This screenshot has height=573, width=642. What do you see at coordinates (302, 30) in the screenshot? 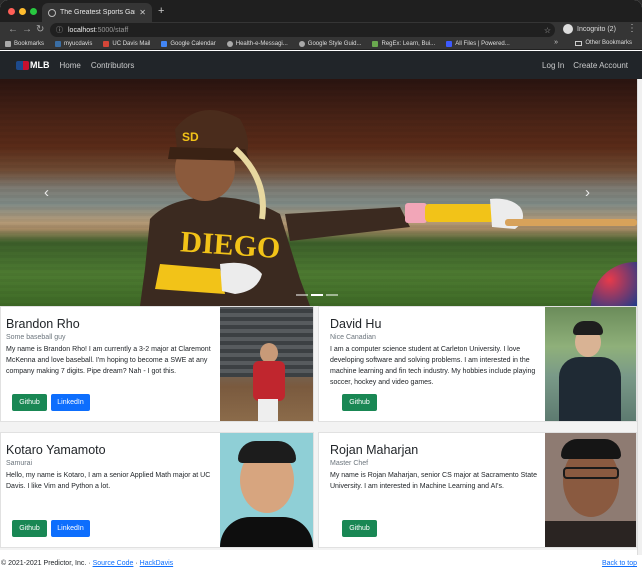
I see `address-bar: ⓘ localhost :5000/staff ☆` at bounding box center [302, 30].